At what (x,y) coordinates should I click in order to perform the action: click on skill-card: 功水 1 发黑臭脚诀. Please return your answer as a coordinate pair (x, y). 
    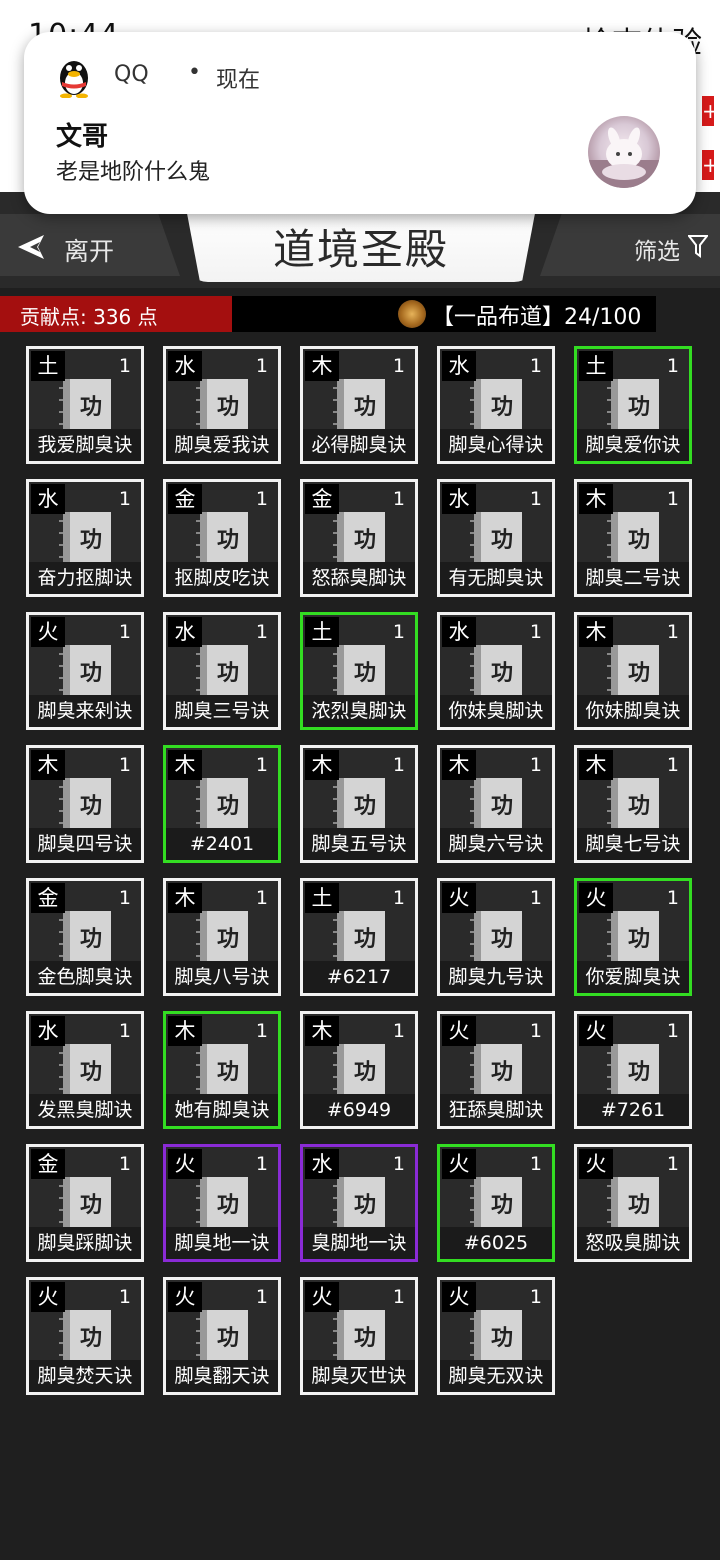
    Looking at the image, I should click on (85, 1070).